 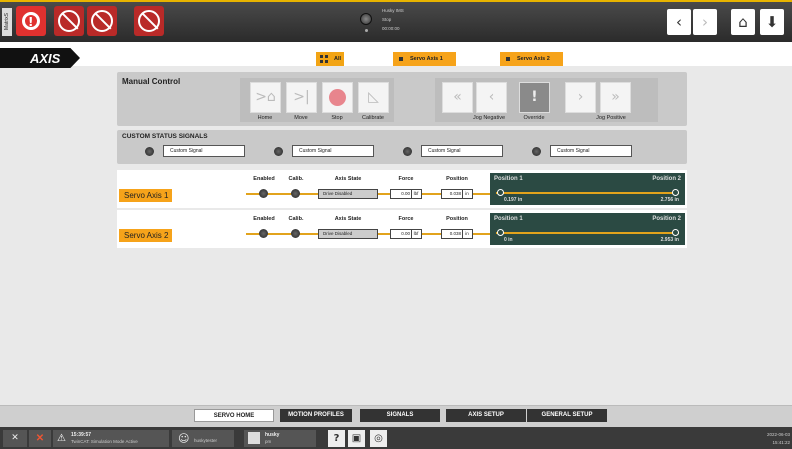 What do you see at coordinates (679, 22) in the screenshot?
I see `back-button: ‹` at bounding box center [679, 22].